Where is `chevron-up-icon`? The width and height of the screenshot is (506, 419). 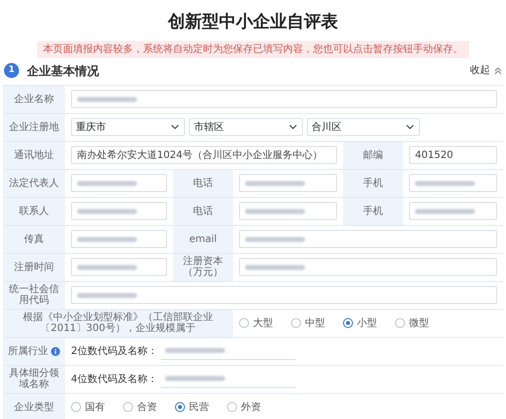 chevron-up-icon is located at coordinates (498, 70).